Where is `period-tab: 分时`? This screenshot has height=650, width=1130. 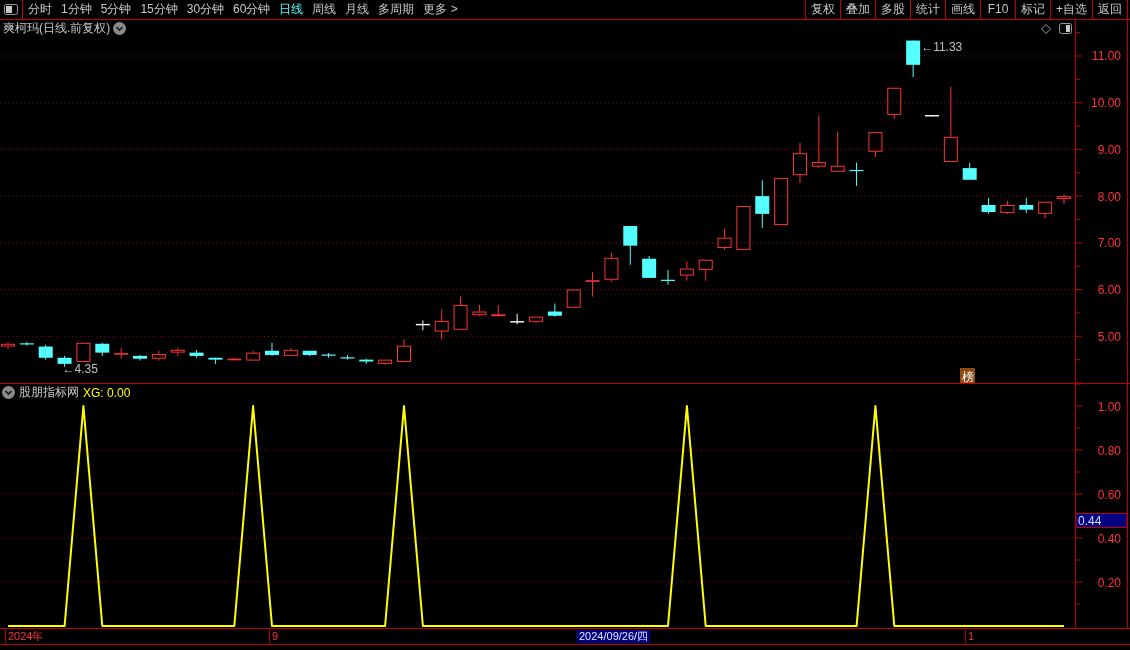 period-tab: 分时 is located at coordinates (40, 9).